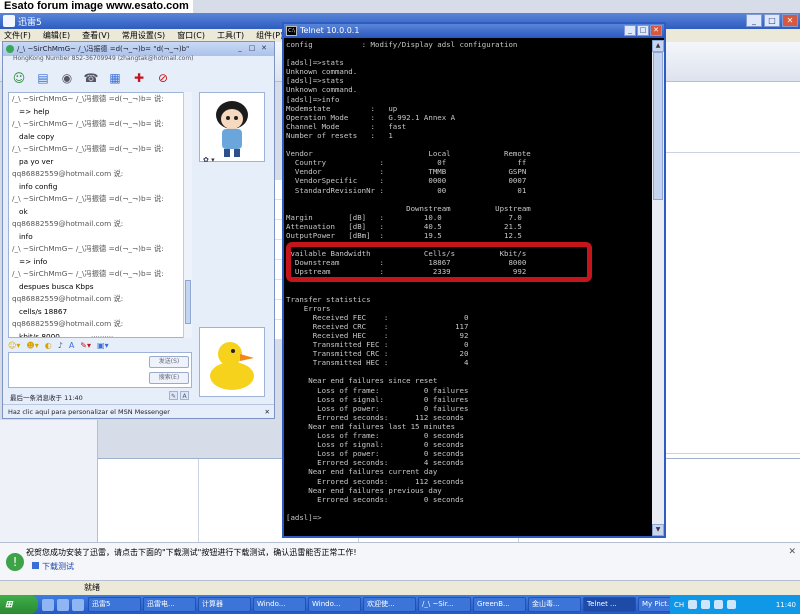  I want to click on console-line: Number of resets : 1, so click(339, 135).